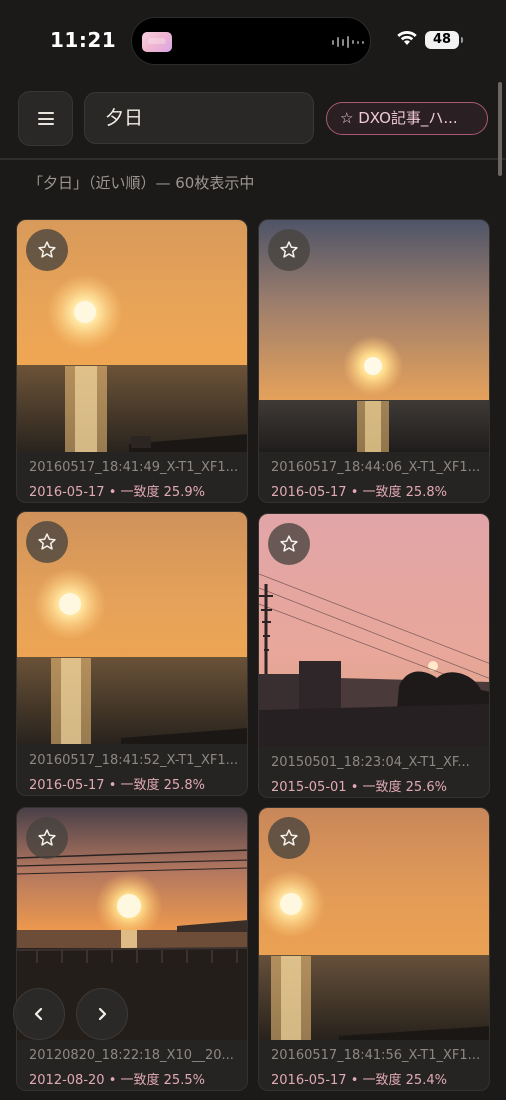 The image size is (506, 1100). Describe the element at coordinates (500, 129) in the screenshot. I see `scrollbar` at that location.